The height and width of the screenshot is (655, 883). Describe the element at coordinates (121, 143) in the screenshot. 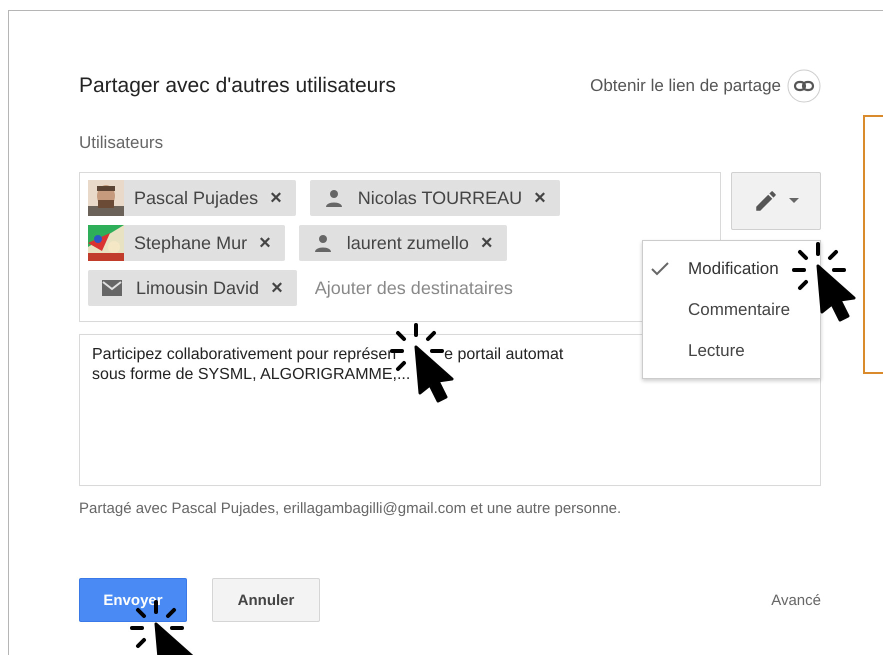

I see `users-label: Utilisateurs` at that location.